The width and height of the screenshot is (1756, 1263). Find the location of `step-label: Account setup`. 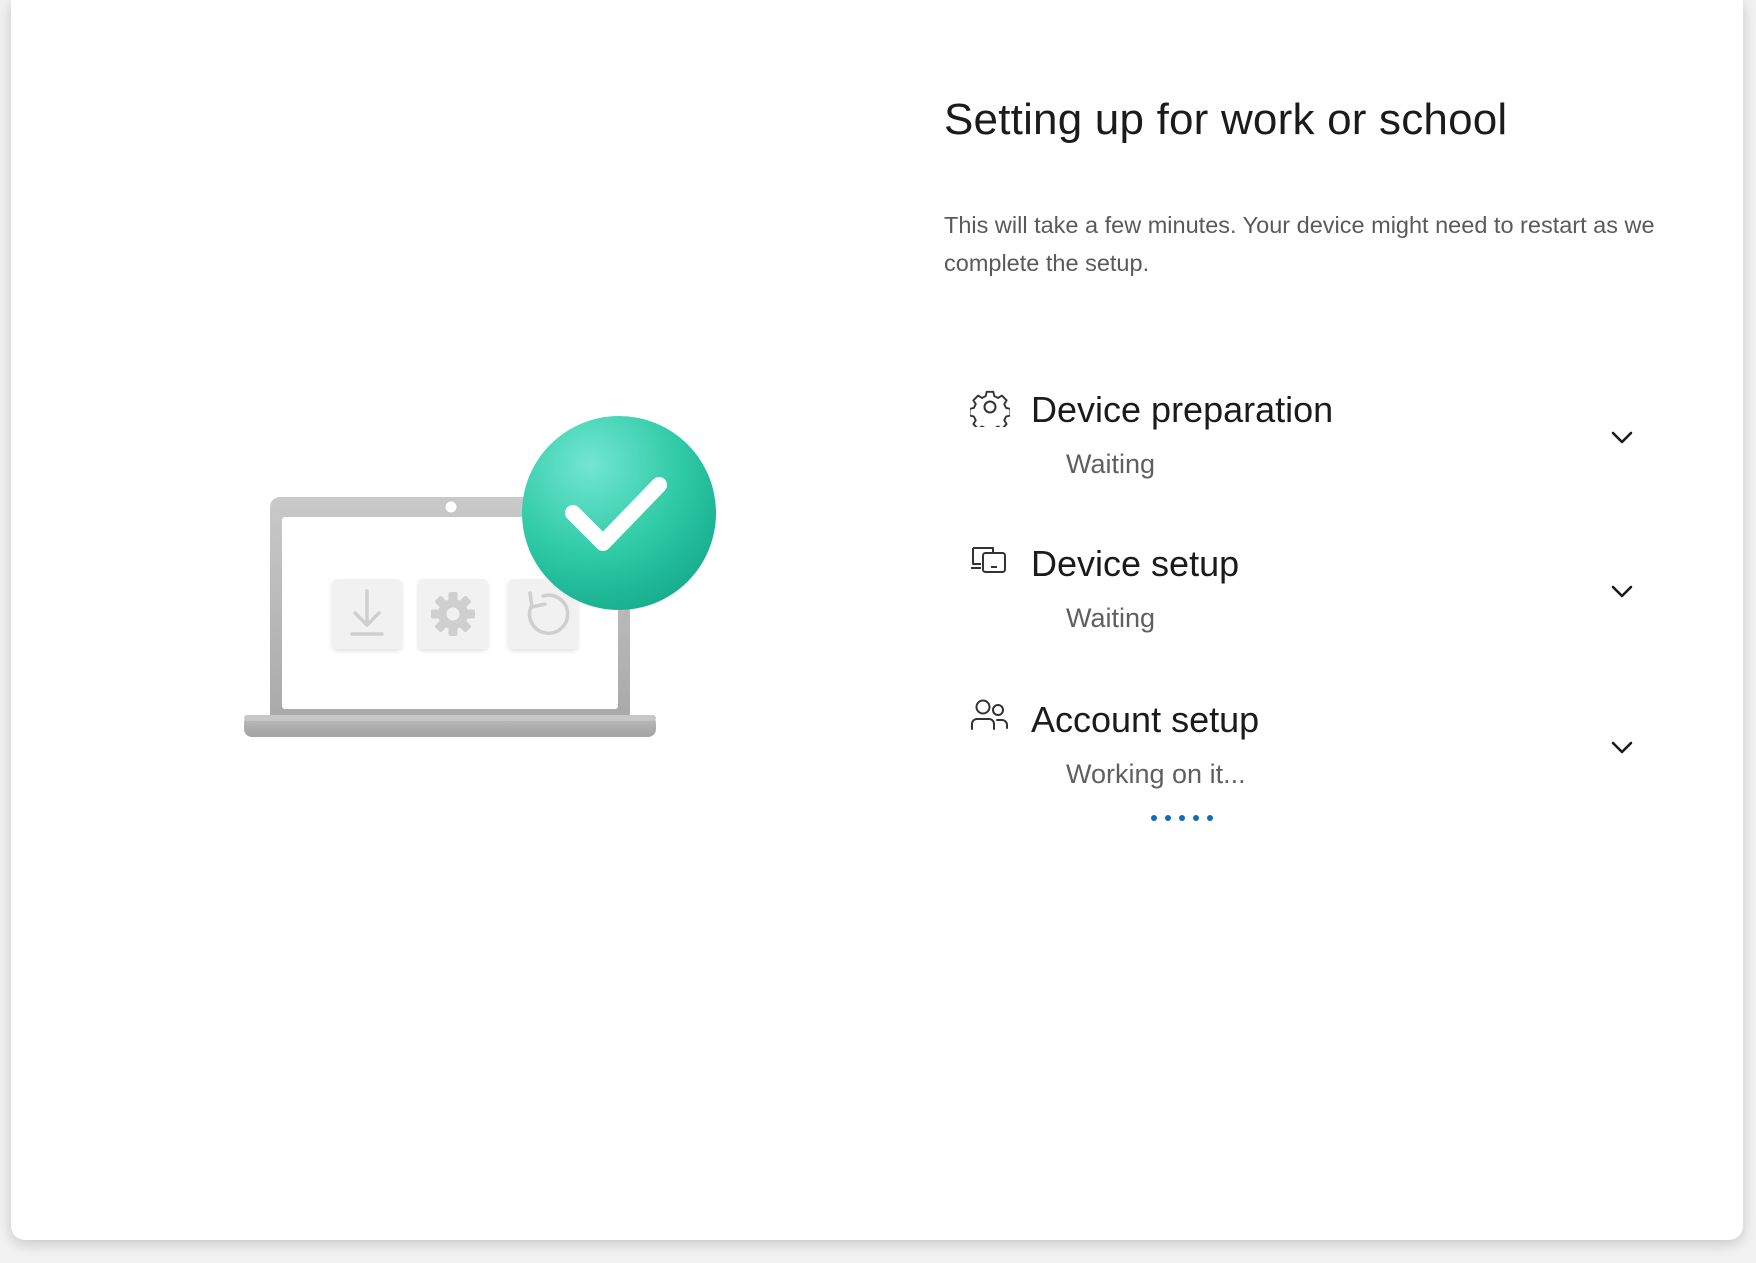

step-label: Account setup is located at coordinates (1145, 719).